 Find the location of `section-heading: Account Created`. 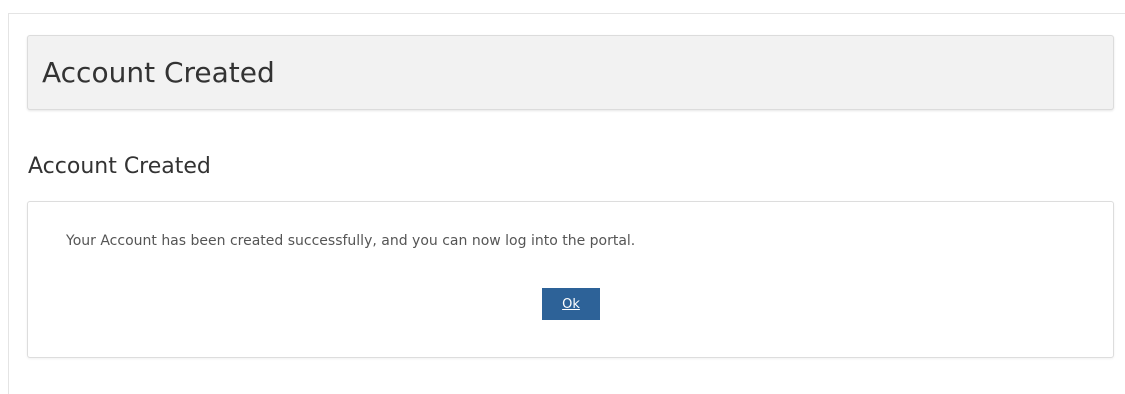

section-heading: Account Created is located at coordinates (119, 166).